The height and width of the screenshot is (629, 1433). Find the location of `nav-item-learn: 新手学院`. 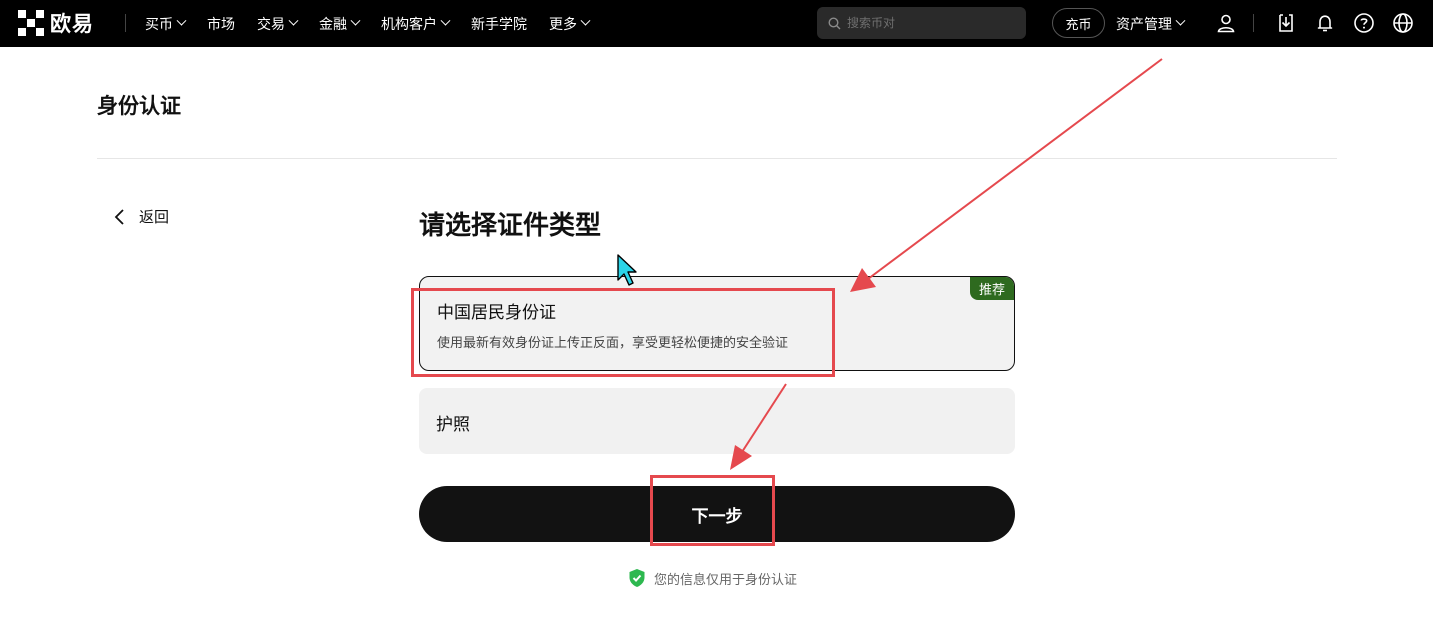

nav-item-learn: 新手学院 is located at coordinates (499, 24).